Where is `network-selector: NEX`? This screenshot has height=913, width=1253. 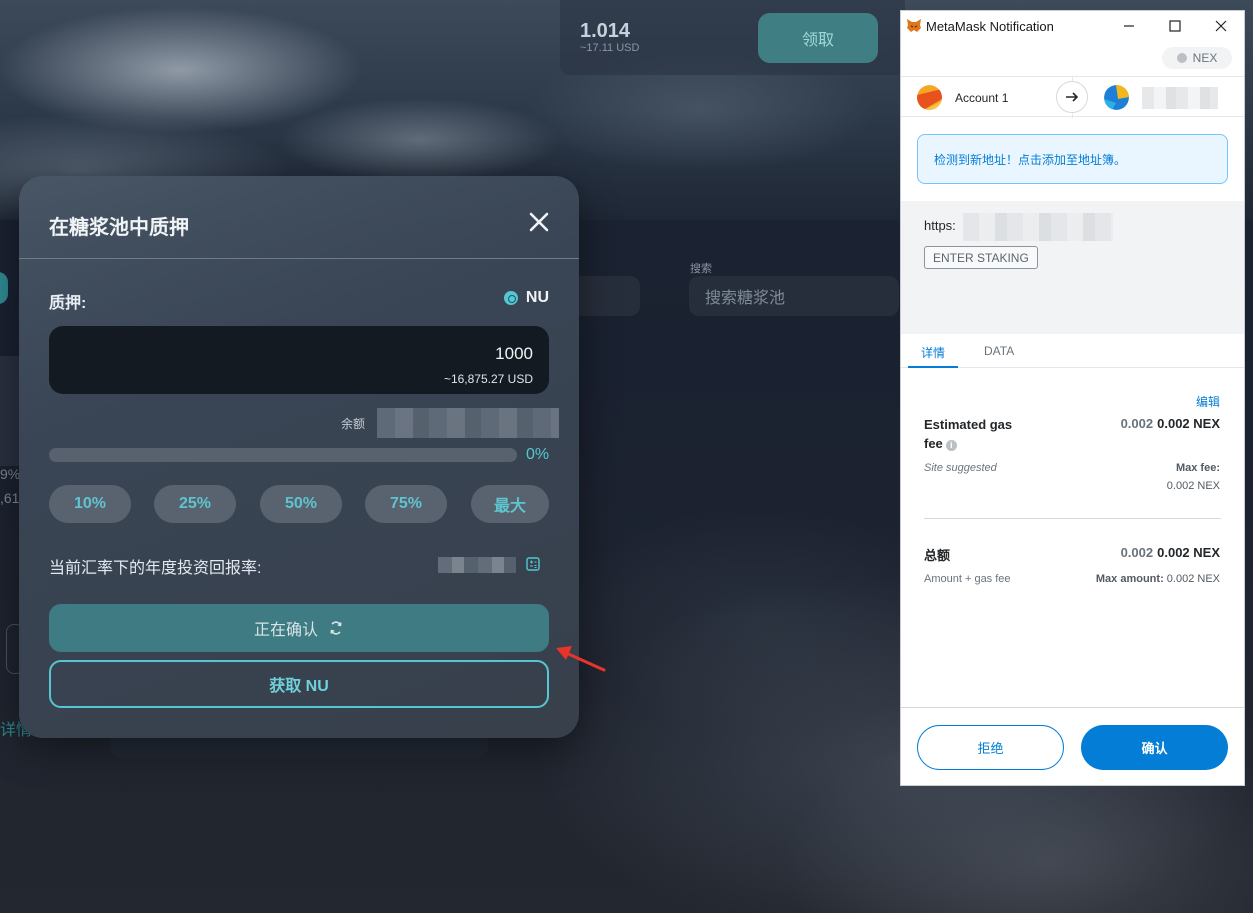 network-selector: NEX is located at coordinates (1197, 58).